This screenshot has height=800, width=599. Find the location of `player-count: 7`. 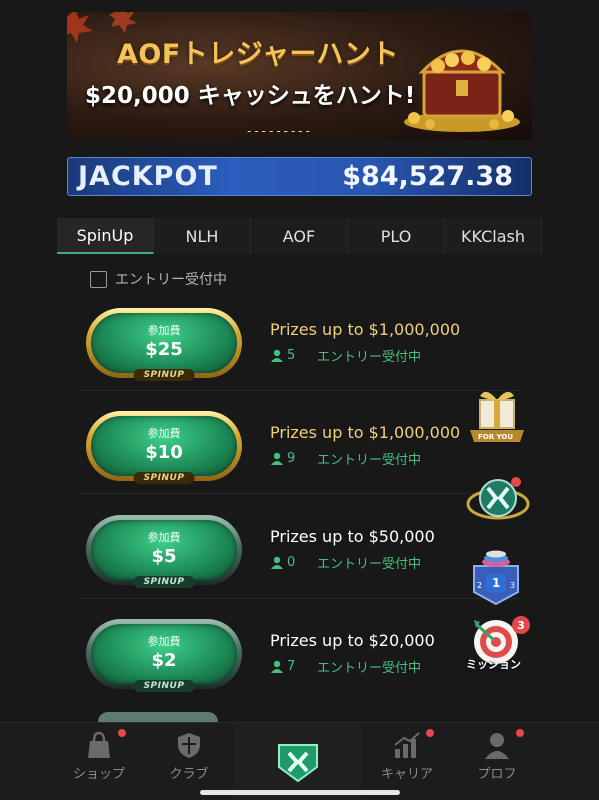

player-count: 7 is located at coordinates (291, 666).